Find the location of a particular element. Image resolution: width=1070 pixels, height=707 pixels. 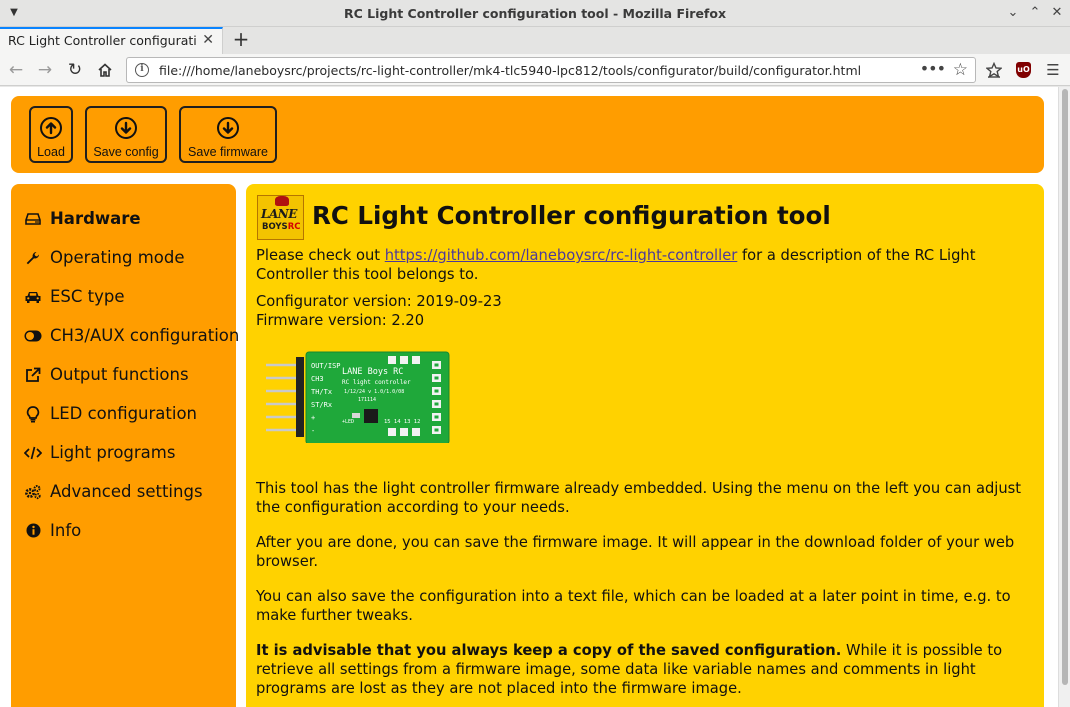

tab-configurator: RC Light Controller configuration t ✕ is located at coordinates (111, 40).